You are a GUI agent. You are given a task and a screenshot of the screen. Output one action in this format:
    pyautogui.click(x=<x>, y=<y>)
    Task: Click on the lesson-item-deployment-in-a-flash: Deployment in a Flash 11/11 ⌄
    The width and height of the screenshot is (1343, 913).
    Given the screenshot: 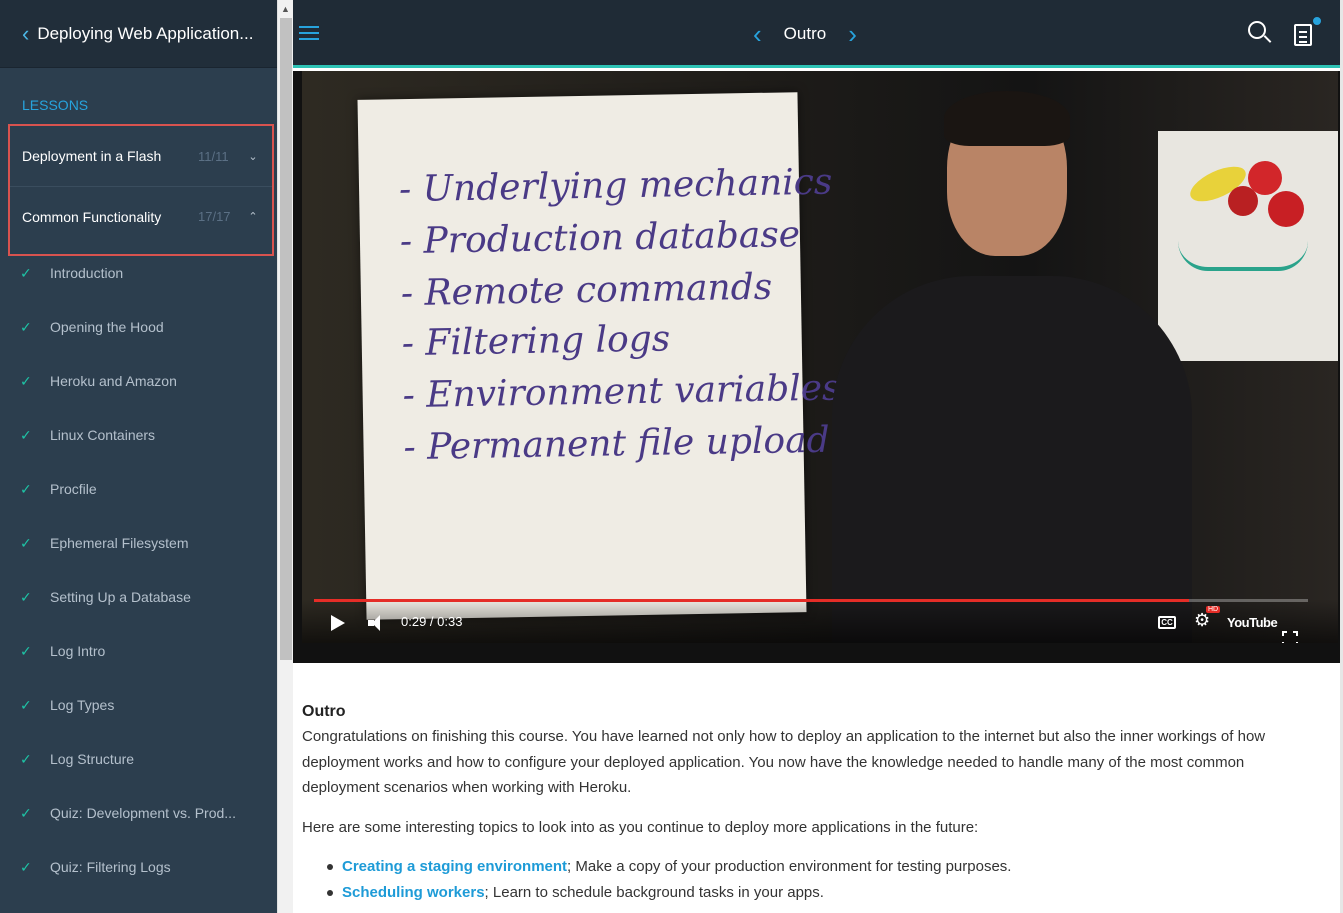 What is the action you would take?
    pyautogui.click(x=141, y=156)
    